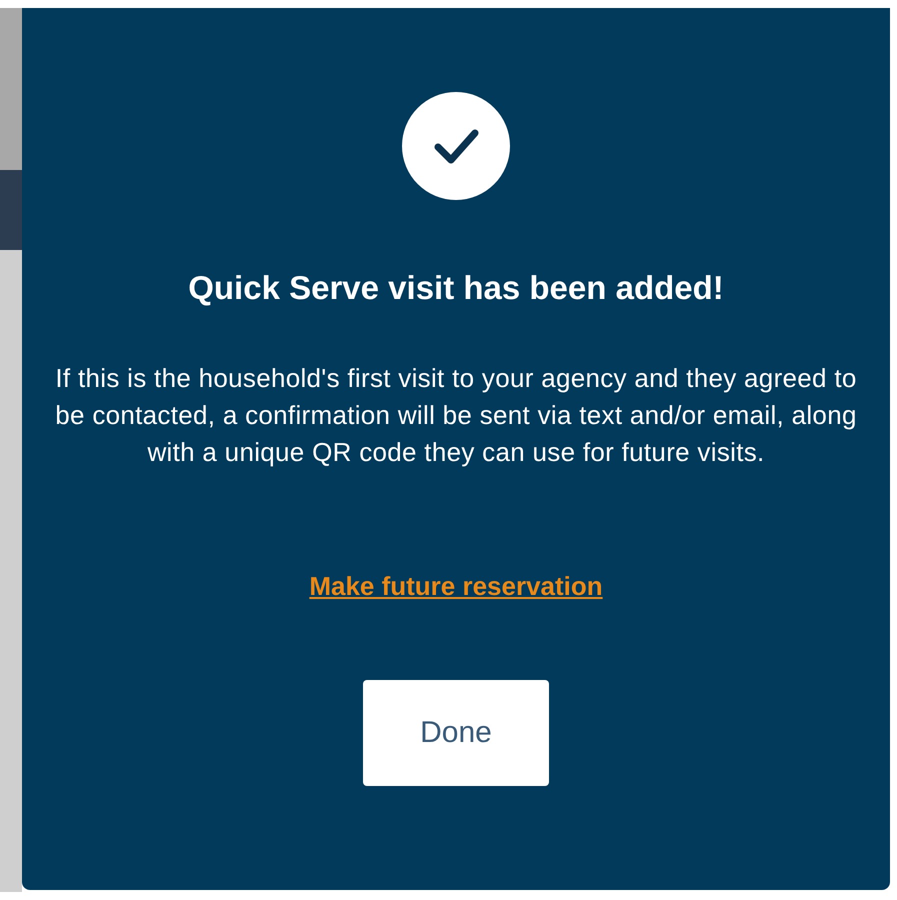  What do you see at coordinates (456, 586) in the screenshot?
I see `reservation-link: Make future reservation` at bounding box center [456, 586].